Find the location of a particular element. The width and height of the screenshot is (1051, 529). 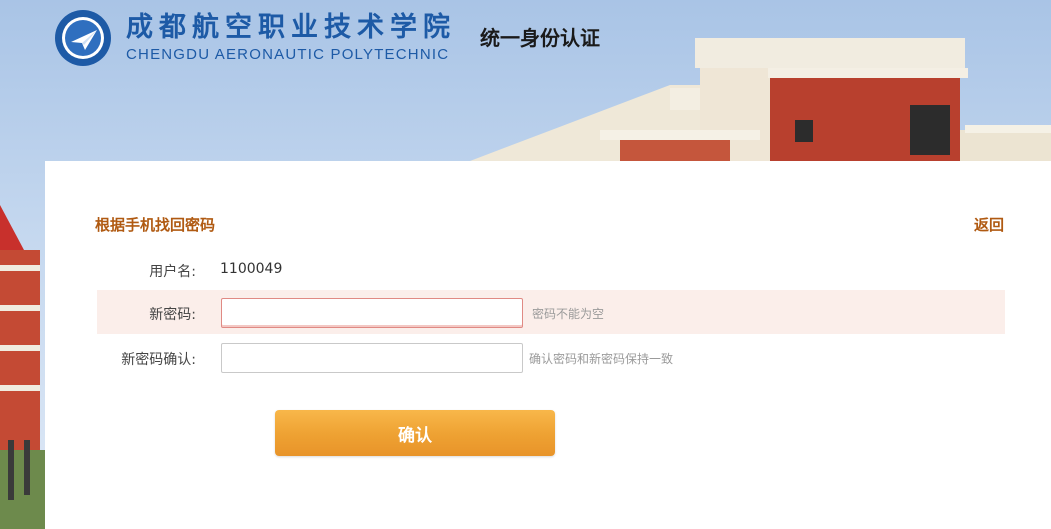

new-password-row: 新密码: 密码不能为空 is located at coordinates (548, 312).